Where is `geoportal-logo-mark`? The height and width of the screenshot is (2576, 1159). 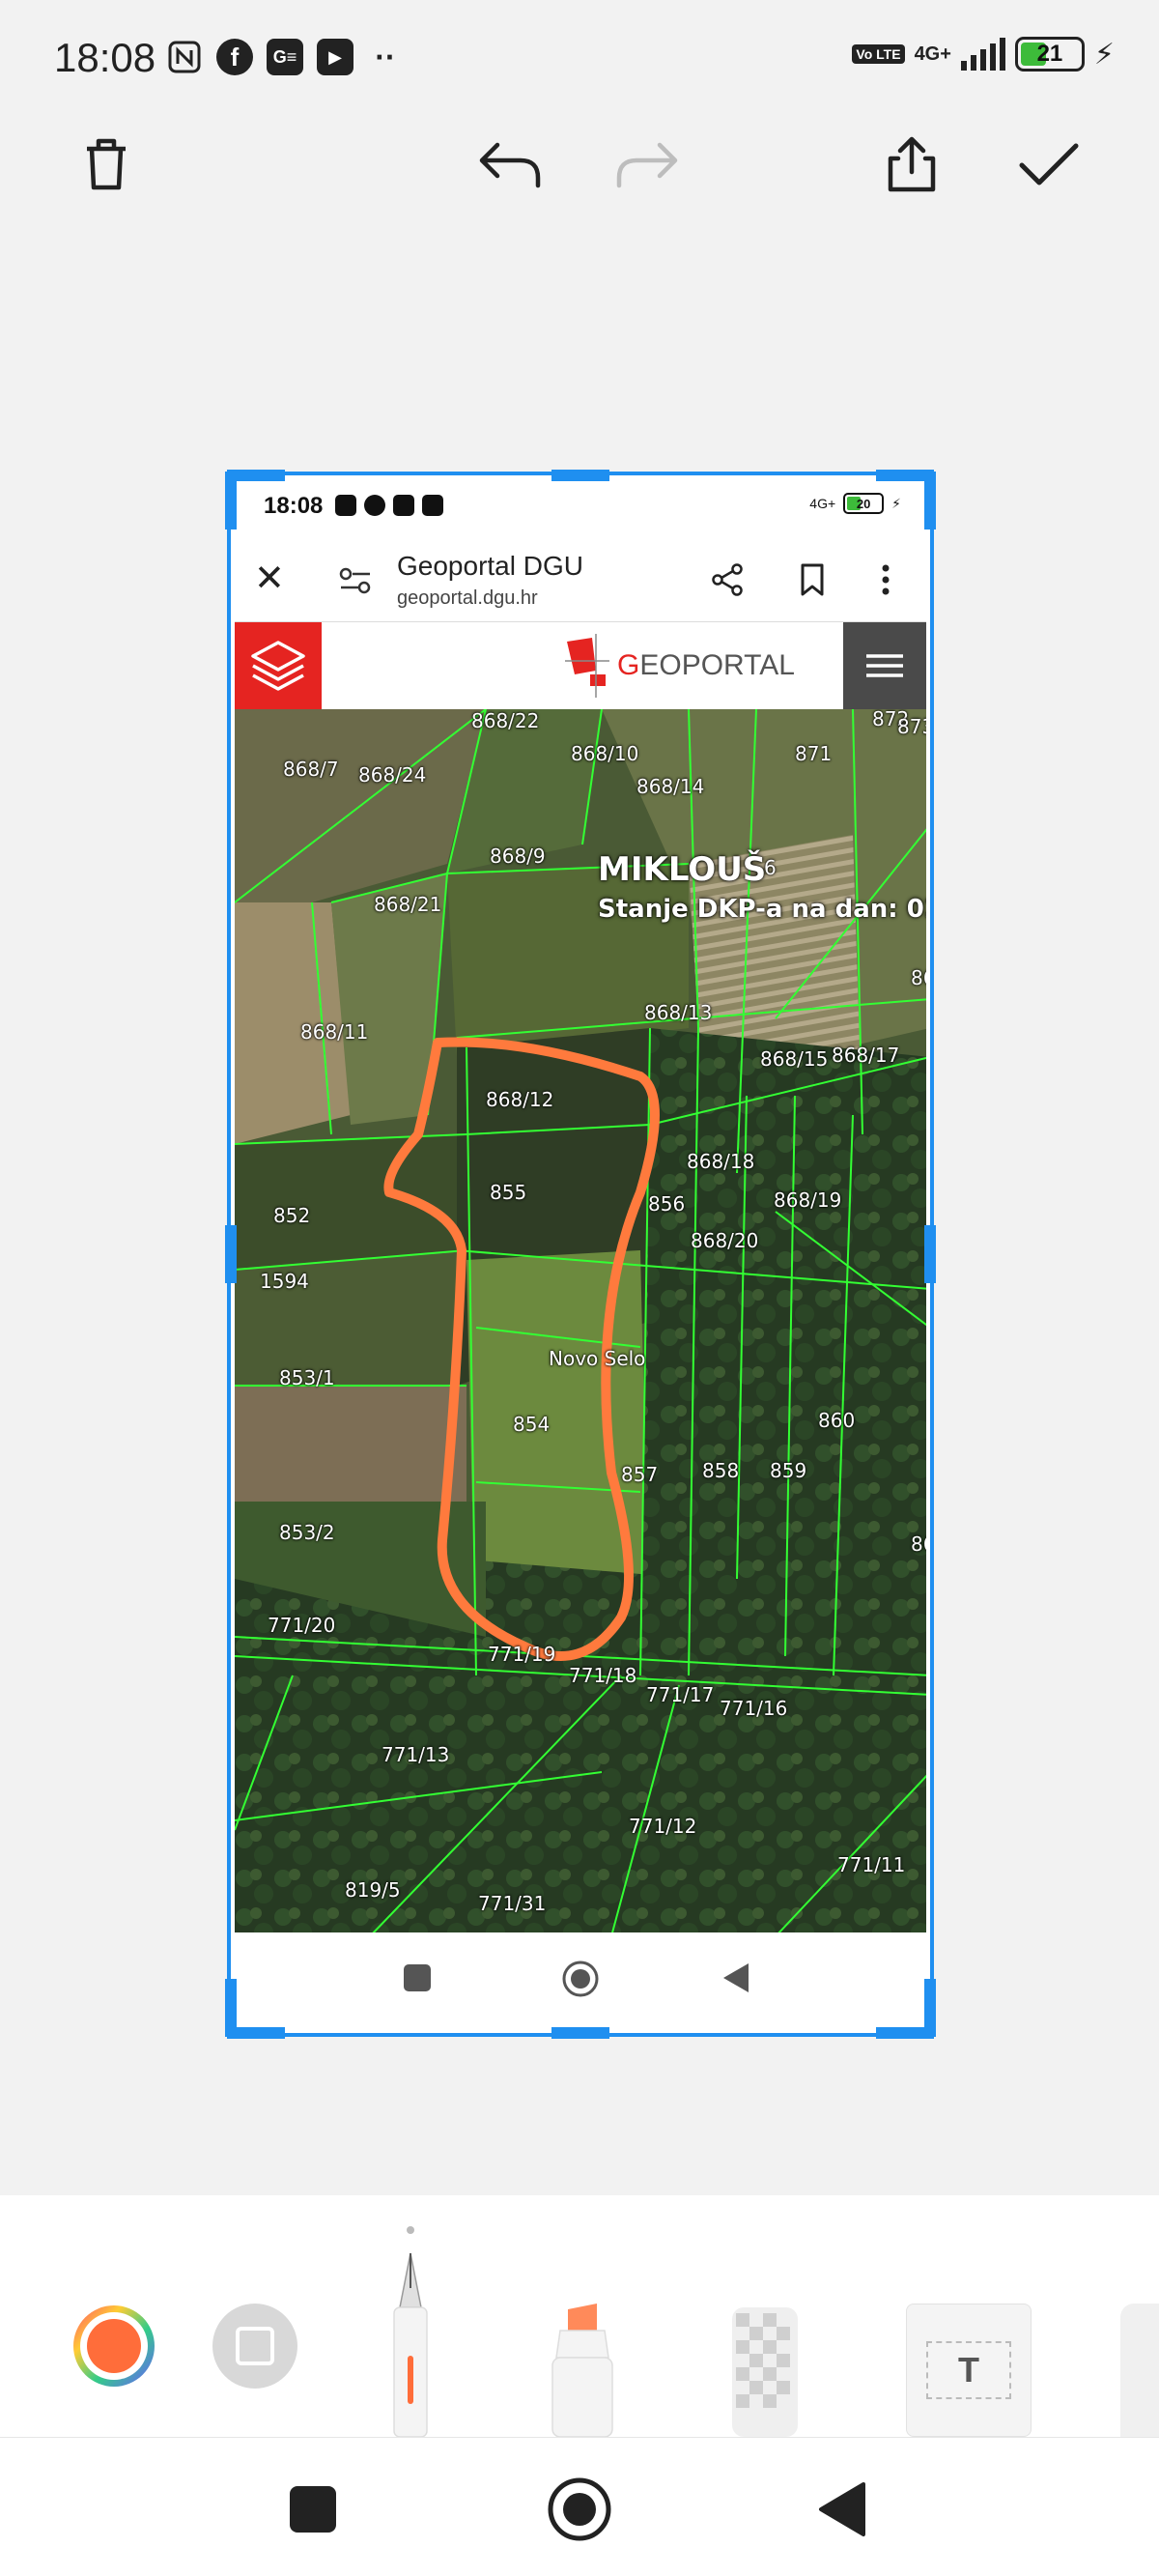 geoportal-logo-mark is located at coordinates (587, 666).